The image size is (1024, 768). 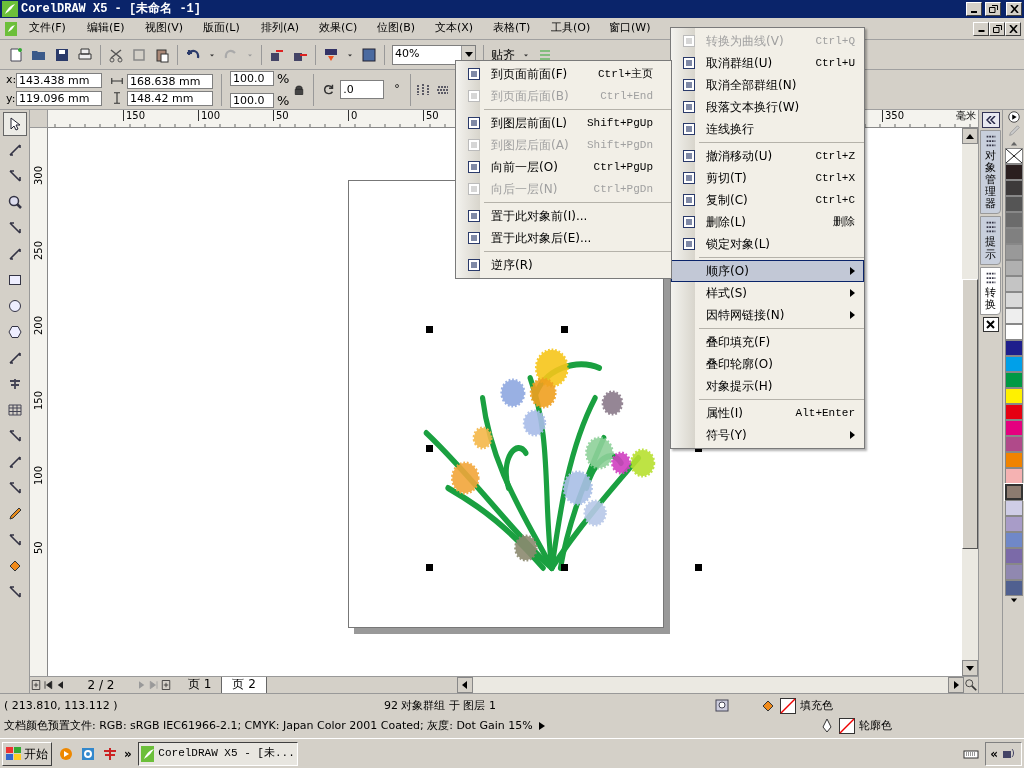 I want to click on tray-toggle: «, so click(x=994, y=753).